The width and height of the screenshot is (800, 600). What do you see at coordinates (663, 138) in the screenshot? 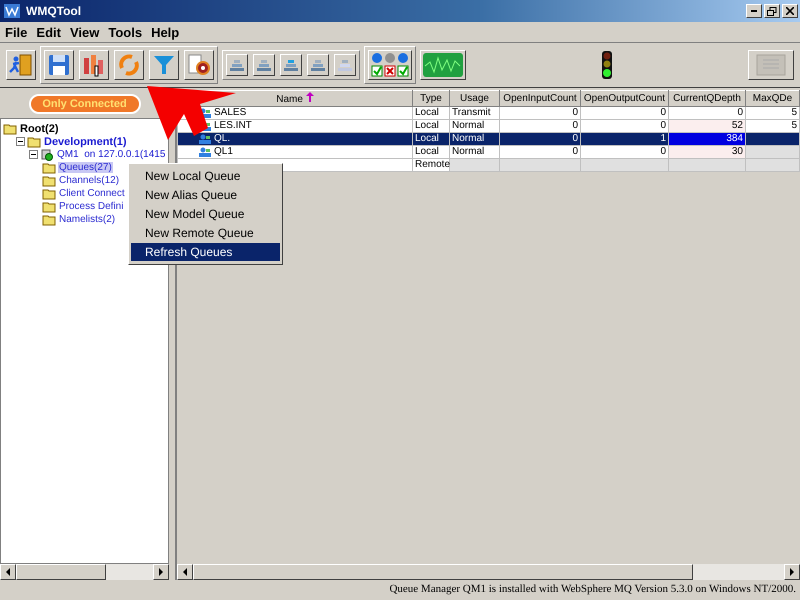
I see `table-cell: 1` at bounding box center [663, 138].